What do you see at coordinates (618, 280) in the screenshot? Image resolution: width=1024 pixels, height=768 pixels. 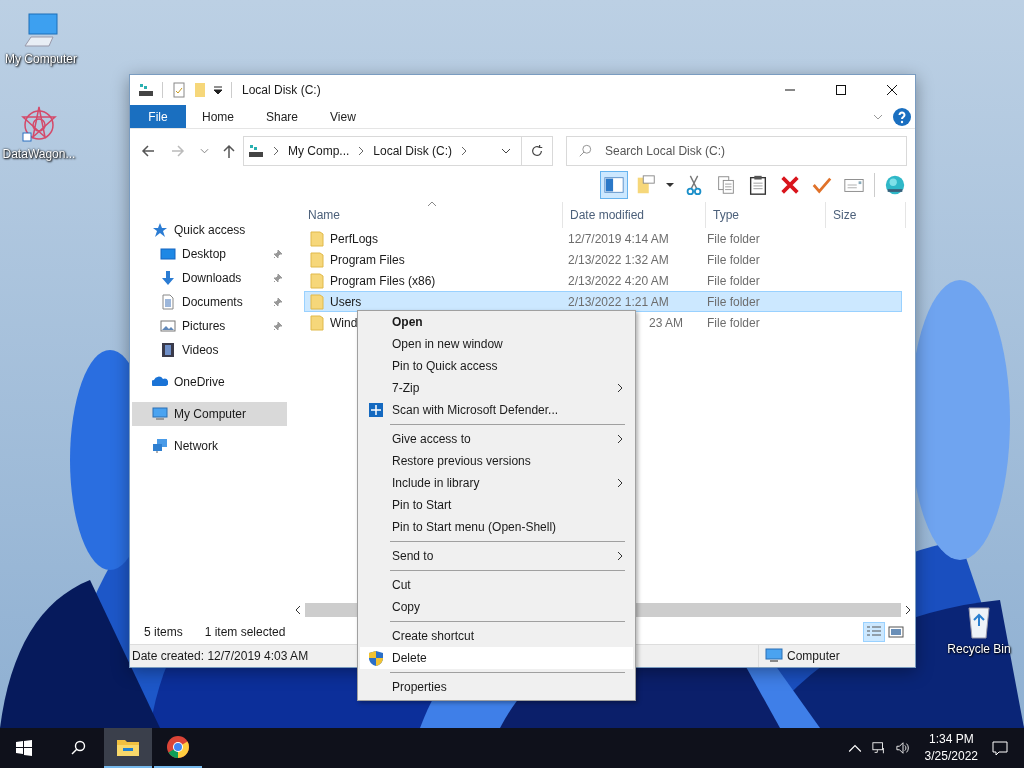 I see `date-cell: 2/13/2022 4:20 AM` at bounding box center [618, 280].